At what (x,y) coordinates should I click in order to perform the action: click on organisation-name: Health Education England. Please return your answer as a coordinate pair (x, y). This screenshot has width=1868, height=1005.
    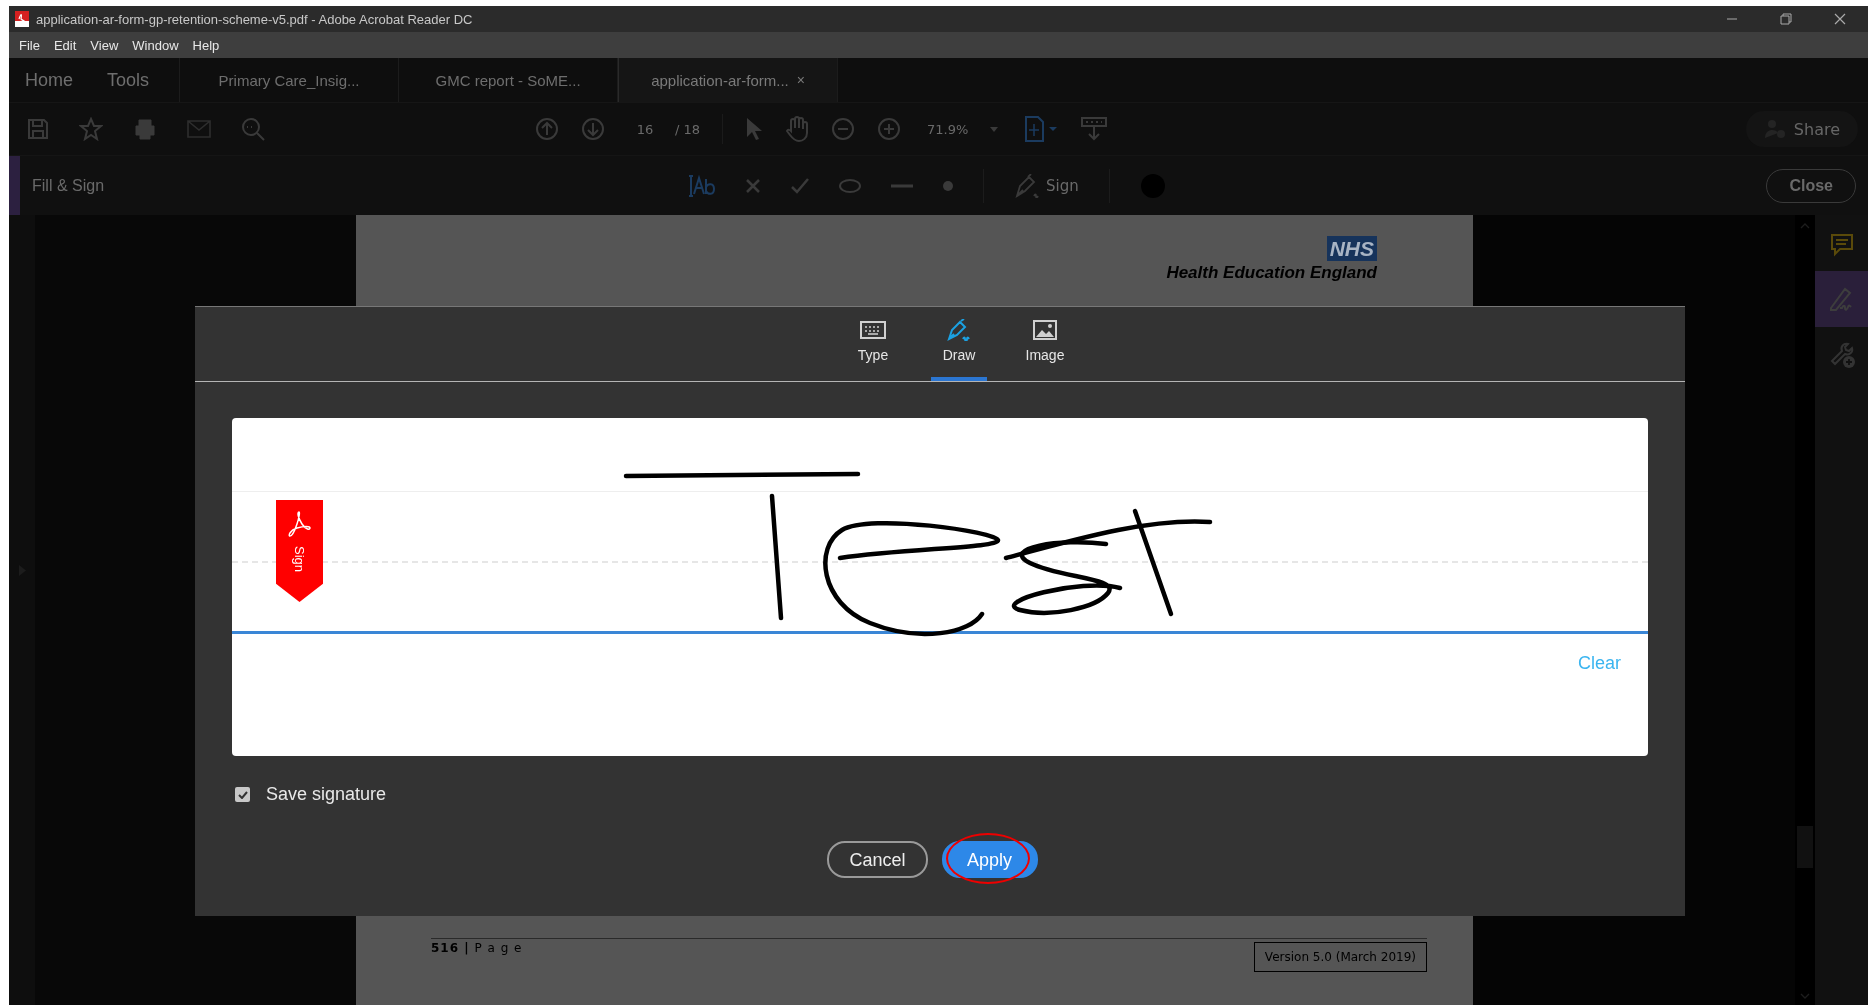
    Looking at the image, I should click on (1271, 273).